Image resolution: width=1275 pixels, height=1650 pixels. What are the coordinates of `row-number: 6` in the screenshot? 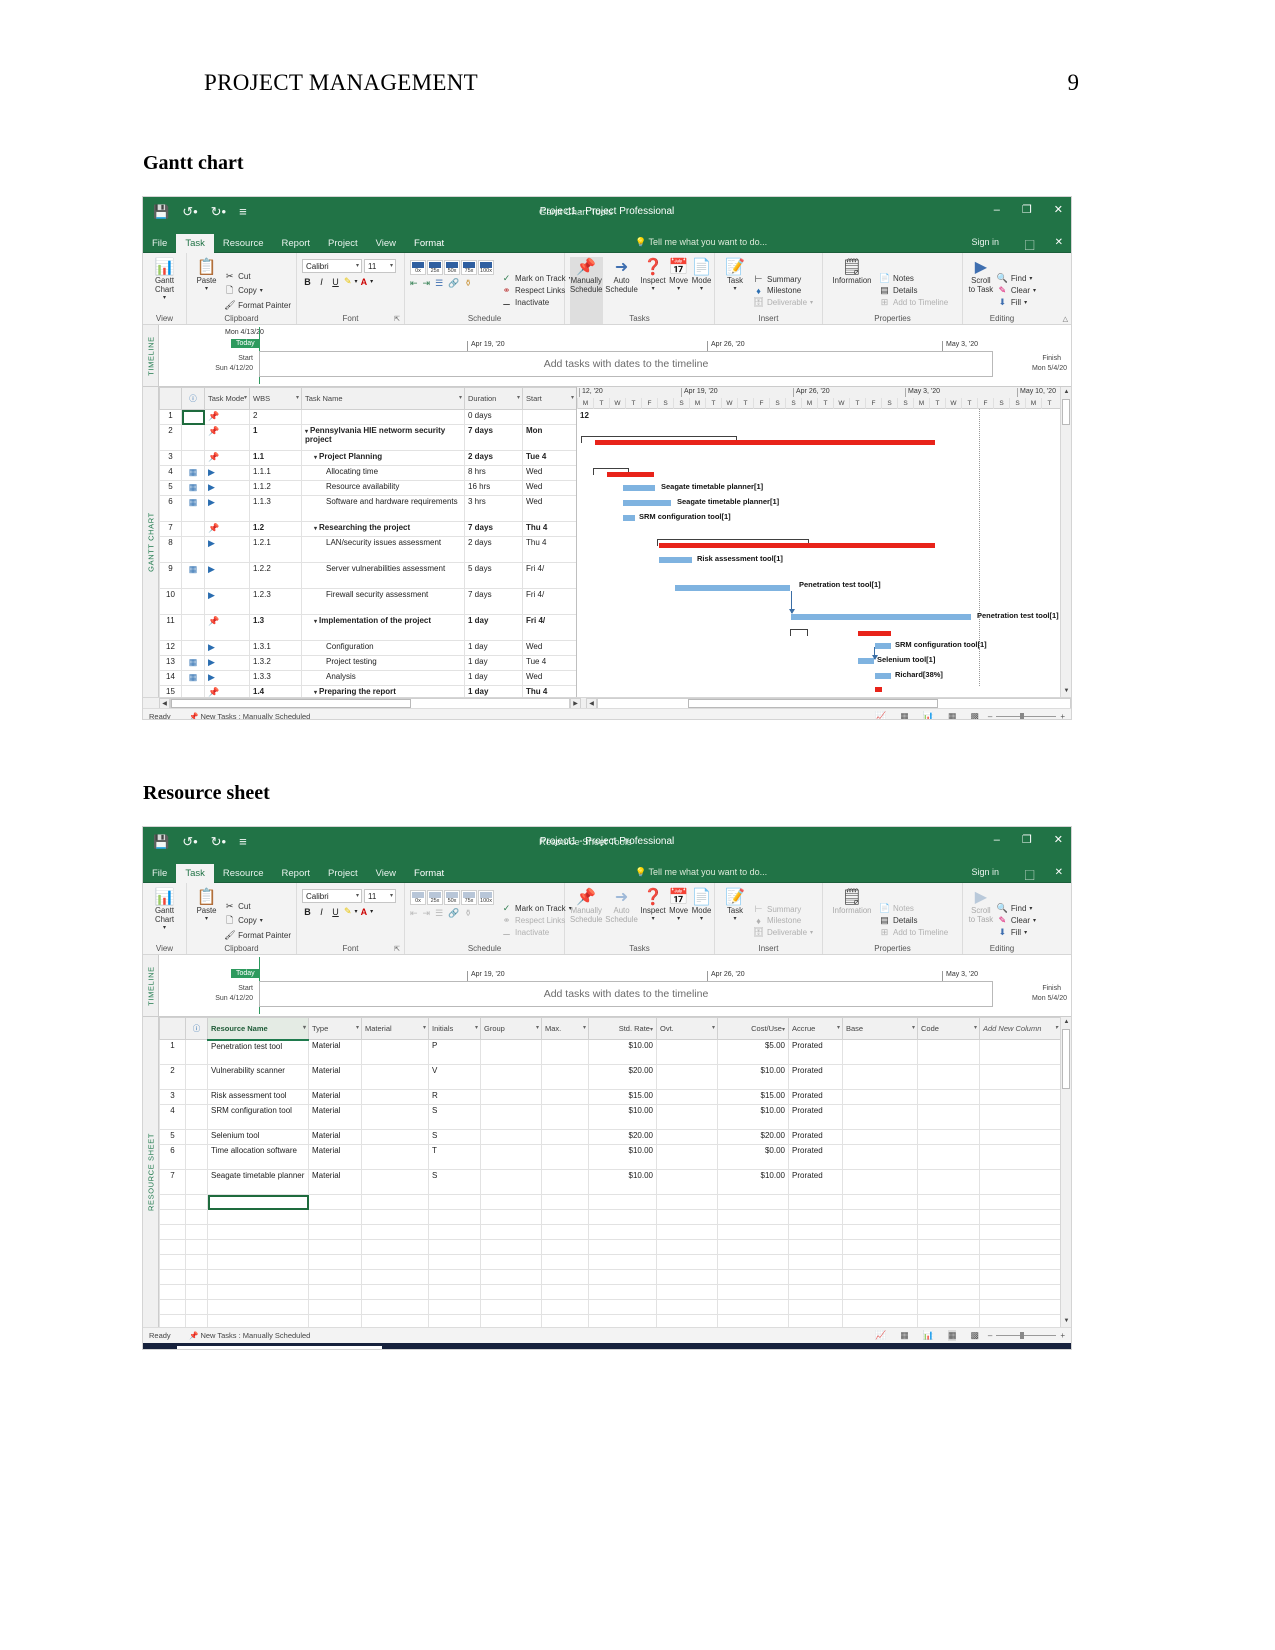 It's located at (170, 508).